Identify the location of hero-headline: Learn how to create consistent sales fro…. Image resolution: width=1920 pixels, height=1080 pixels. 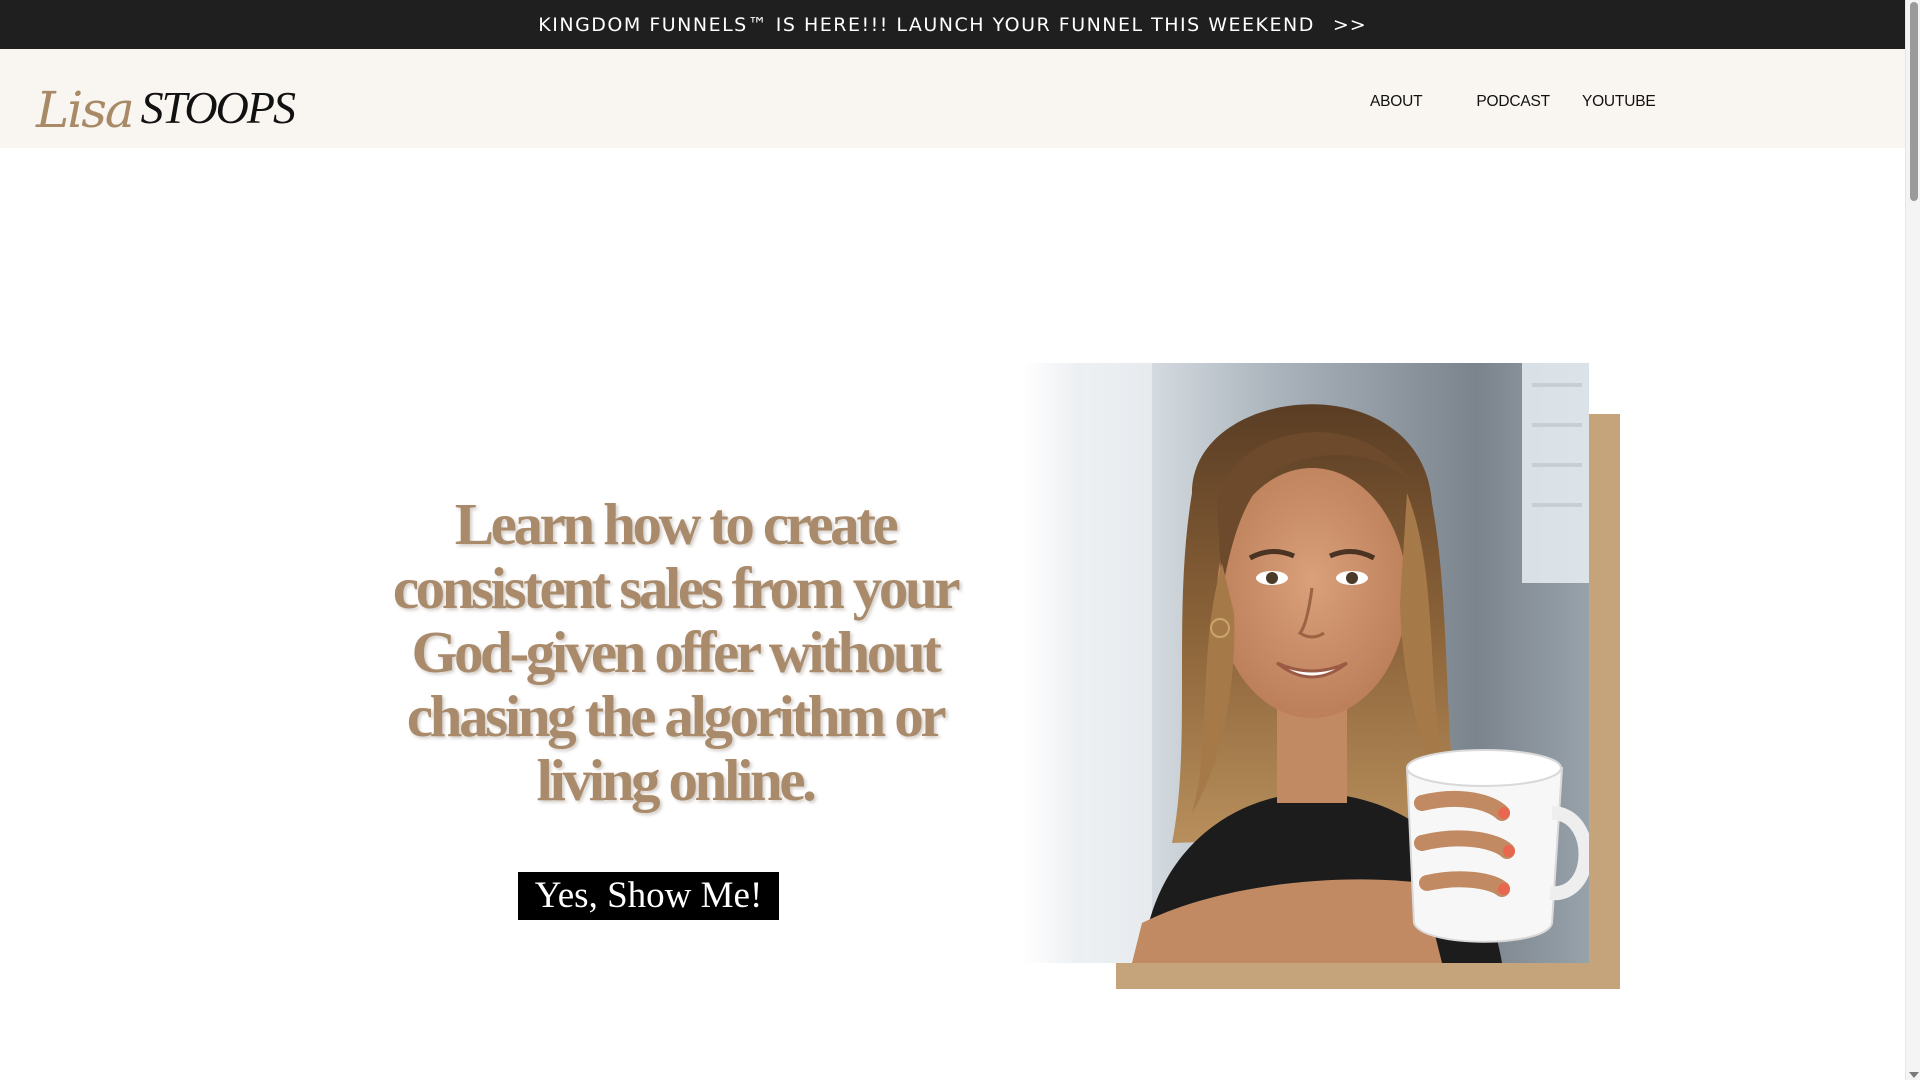
(676, 652).